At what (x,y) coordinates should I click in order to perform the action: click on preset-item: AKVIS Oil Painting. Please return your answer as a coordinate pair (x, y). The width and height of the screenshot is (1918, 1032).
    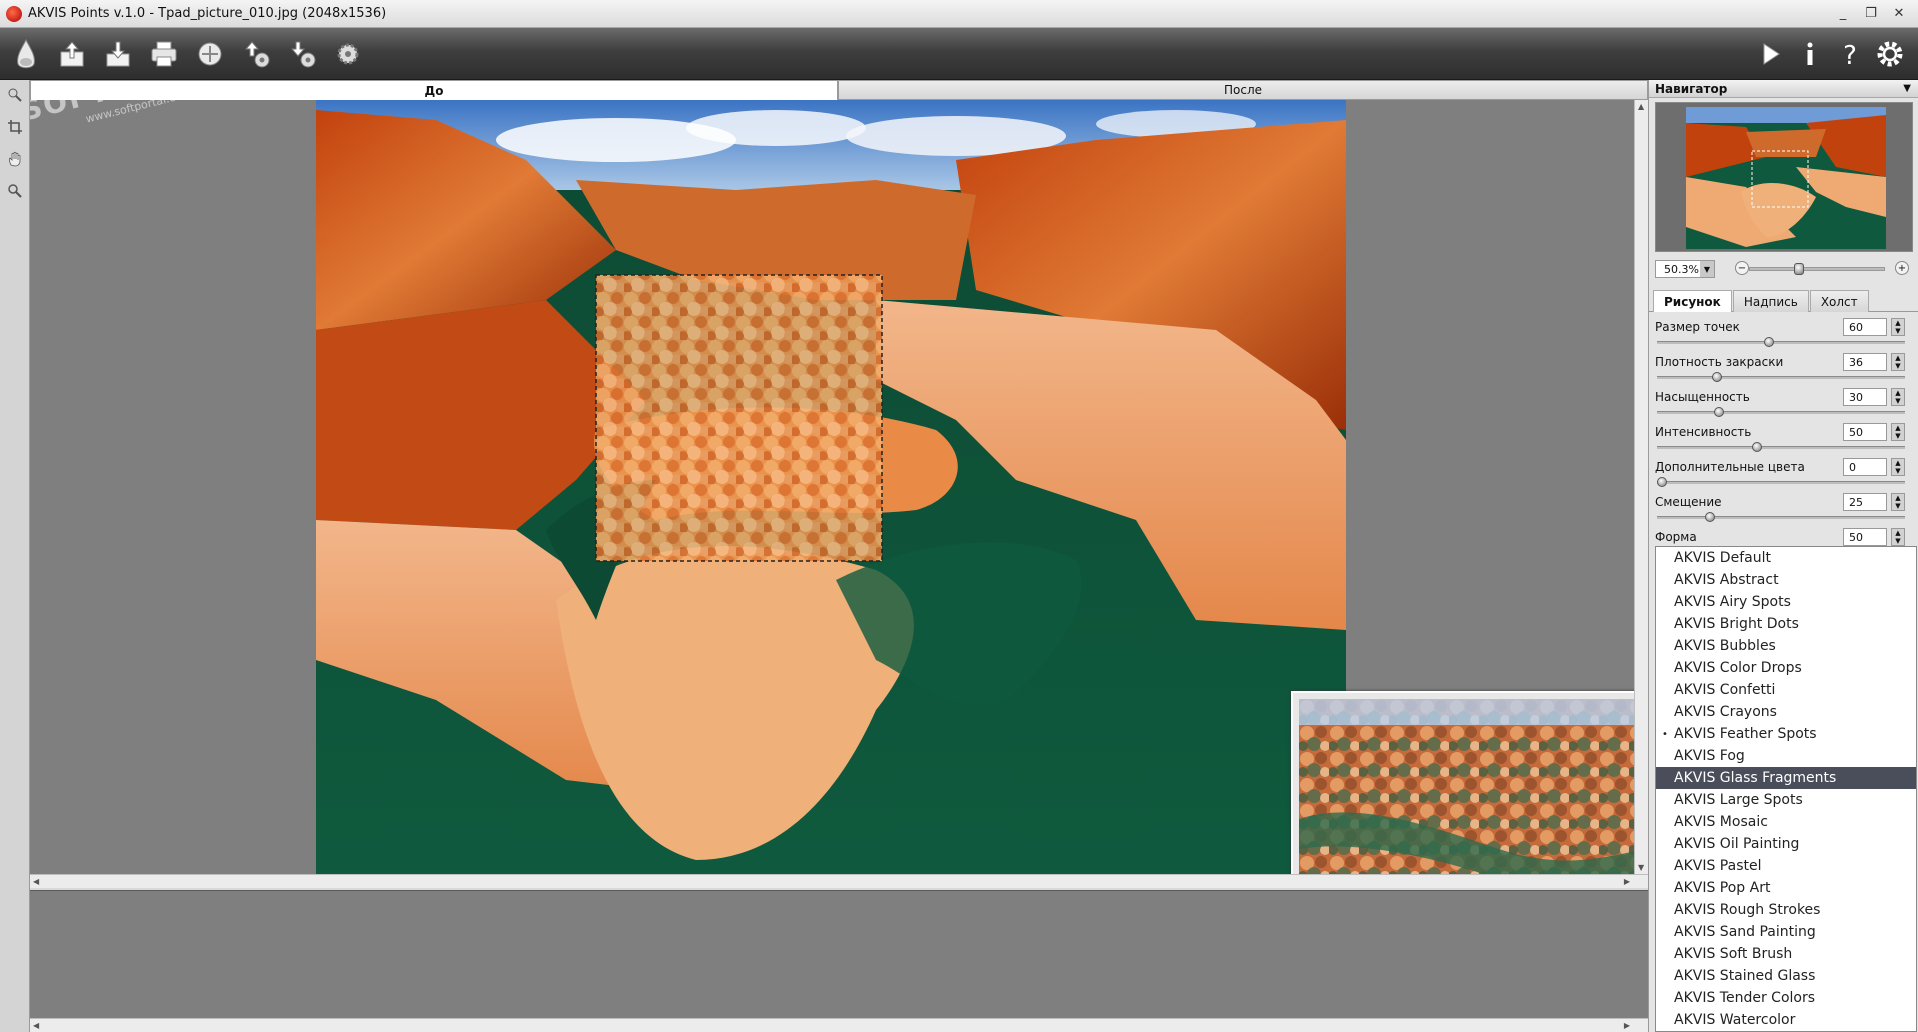
    Looking at the image, I should click on (1786, 844).